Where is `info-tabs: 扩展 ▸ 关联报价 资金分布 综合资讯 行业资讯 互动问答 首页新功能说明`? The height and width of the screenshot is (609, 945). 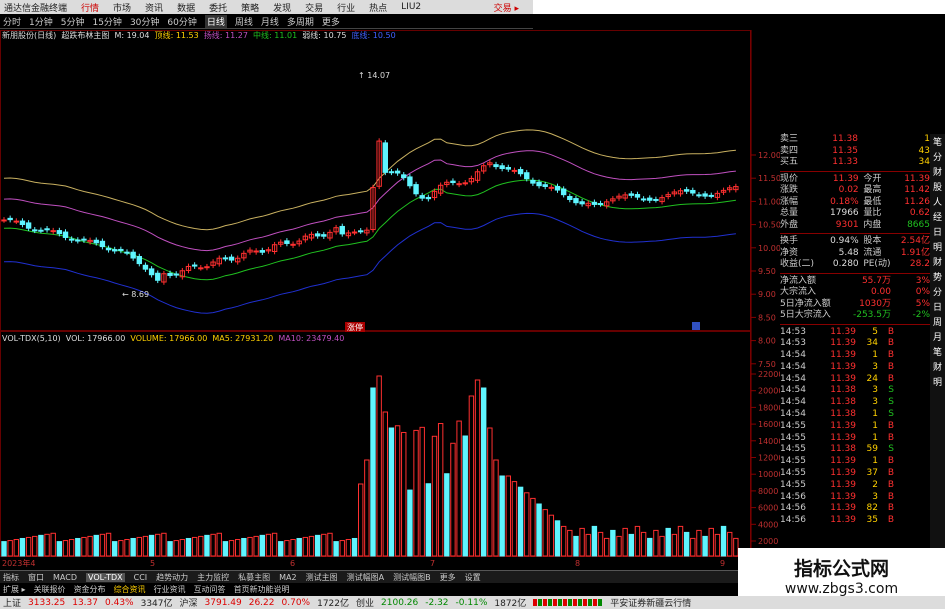
info-tabs: 扩展 ▸ 关联报价 资金分布 综合资讯 行业资讯 互动问答 首页新功能说明 is located at coordinates (390, 589).